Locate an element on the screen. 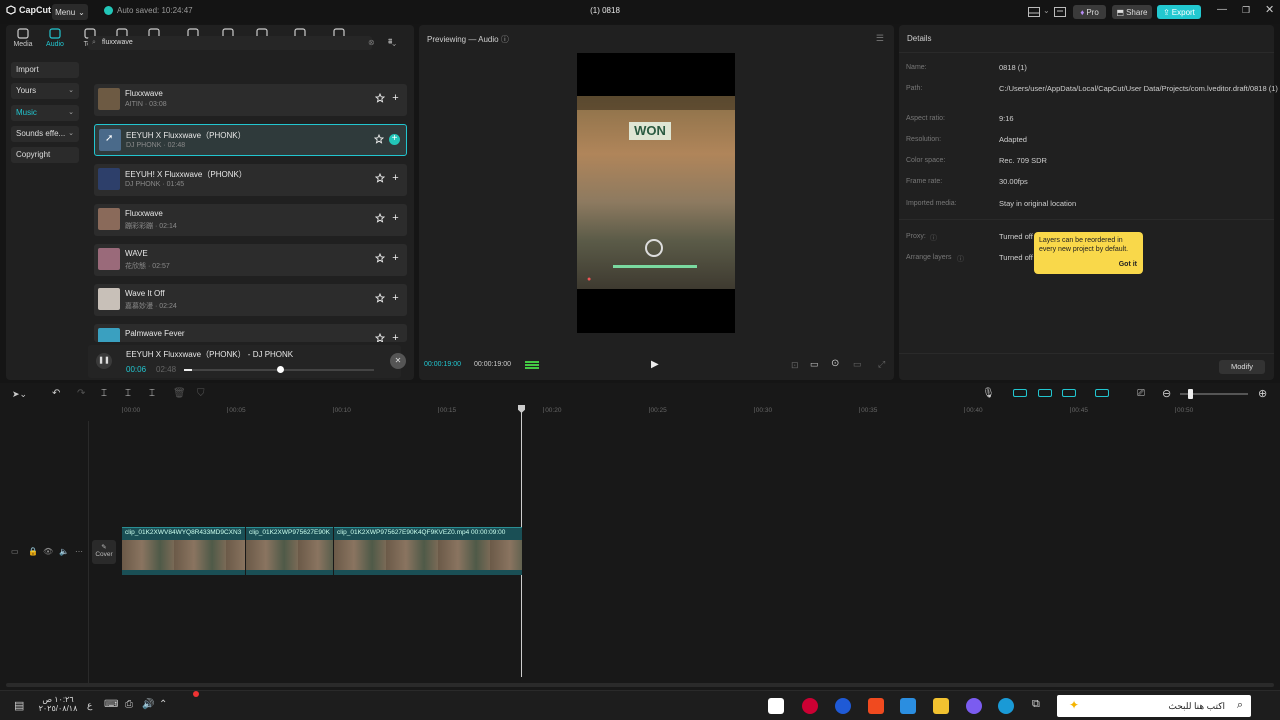 The image size is (1280, 720). magnet-icon is located at coordinates (1020, 393).